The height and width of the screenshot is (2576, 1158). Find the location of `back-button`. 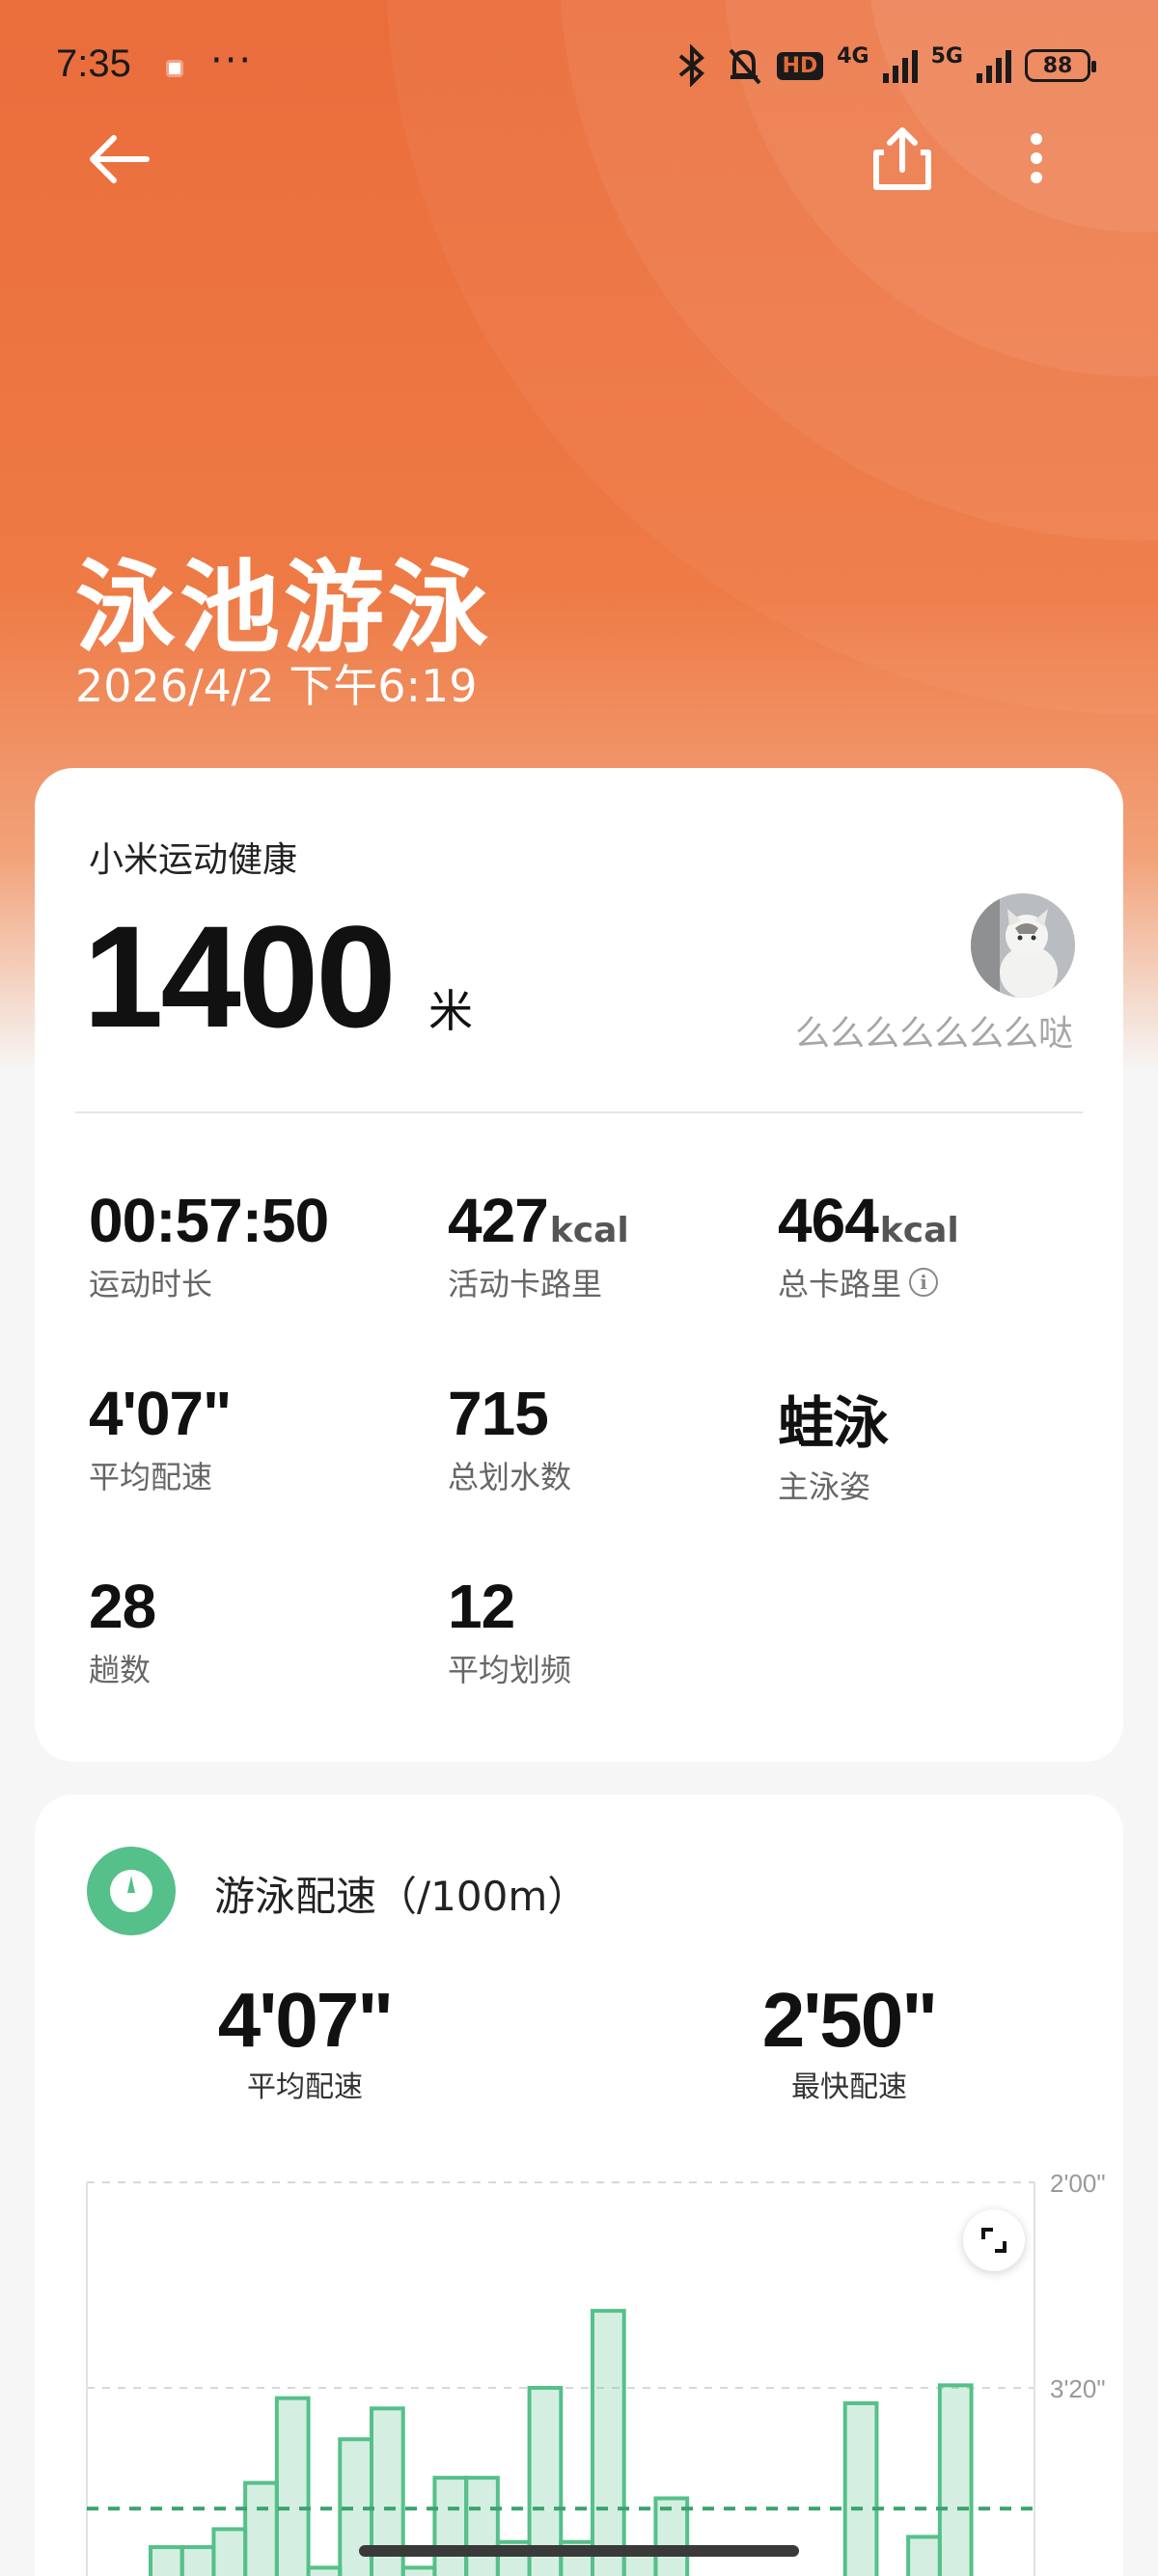

back-button is located at coordinates (121, 159).